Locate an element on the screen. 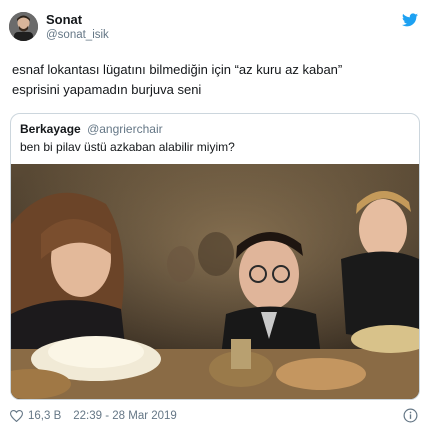  author-handle: @sonat_isik is located at coordinates (77, 35).